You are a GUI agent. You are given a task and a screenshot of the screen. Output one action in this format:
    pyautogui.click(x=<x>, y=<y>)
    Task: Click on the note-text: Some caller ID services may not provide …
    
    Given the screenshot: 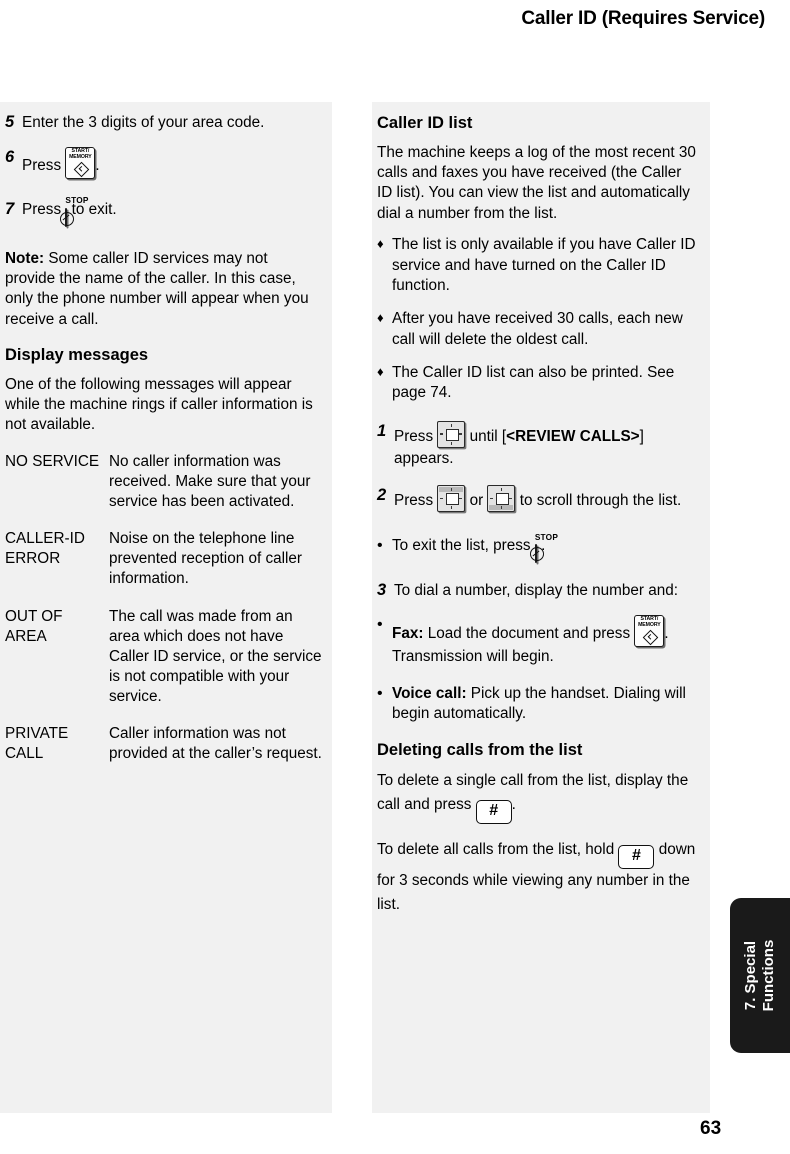 What is the action you would take?
    pyautogui.click(x=157, y=288)
    